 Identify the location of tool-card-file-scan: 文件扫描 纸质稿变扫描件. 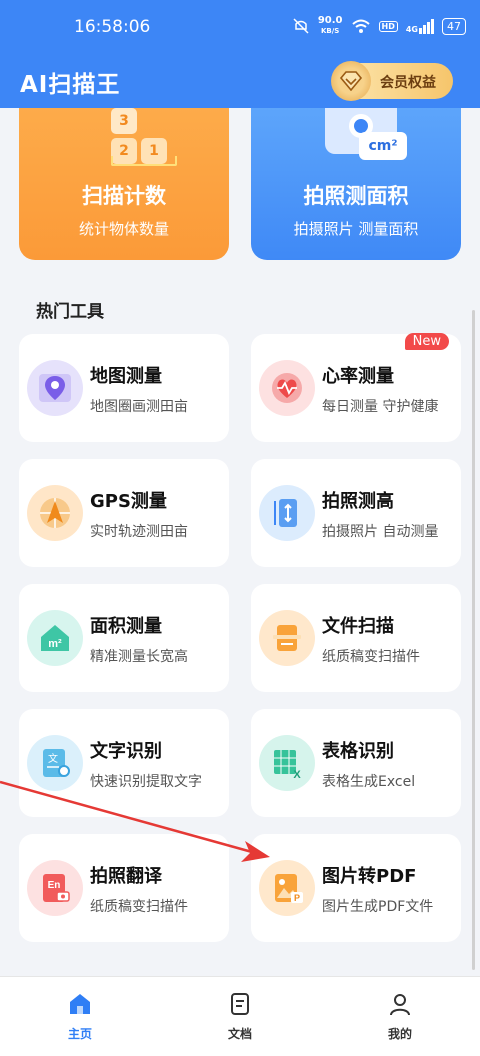
(356, 638).